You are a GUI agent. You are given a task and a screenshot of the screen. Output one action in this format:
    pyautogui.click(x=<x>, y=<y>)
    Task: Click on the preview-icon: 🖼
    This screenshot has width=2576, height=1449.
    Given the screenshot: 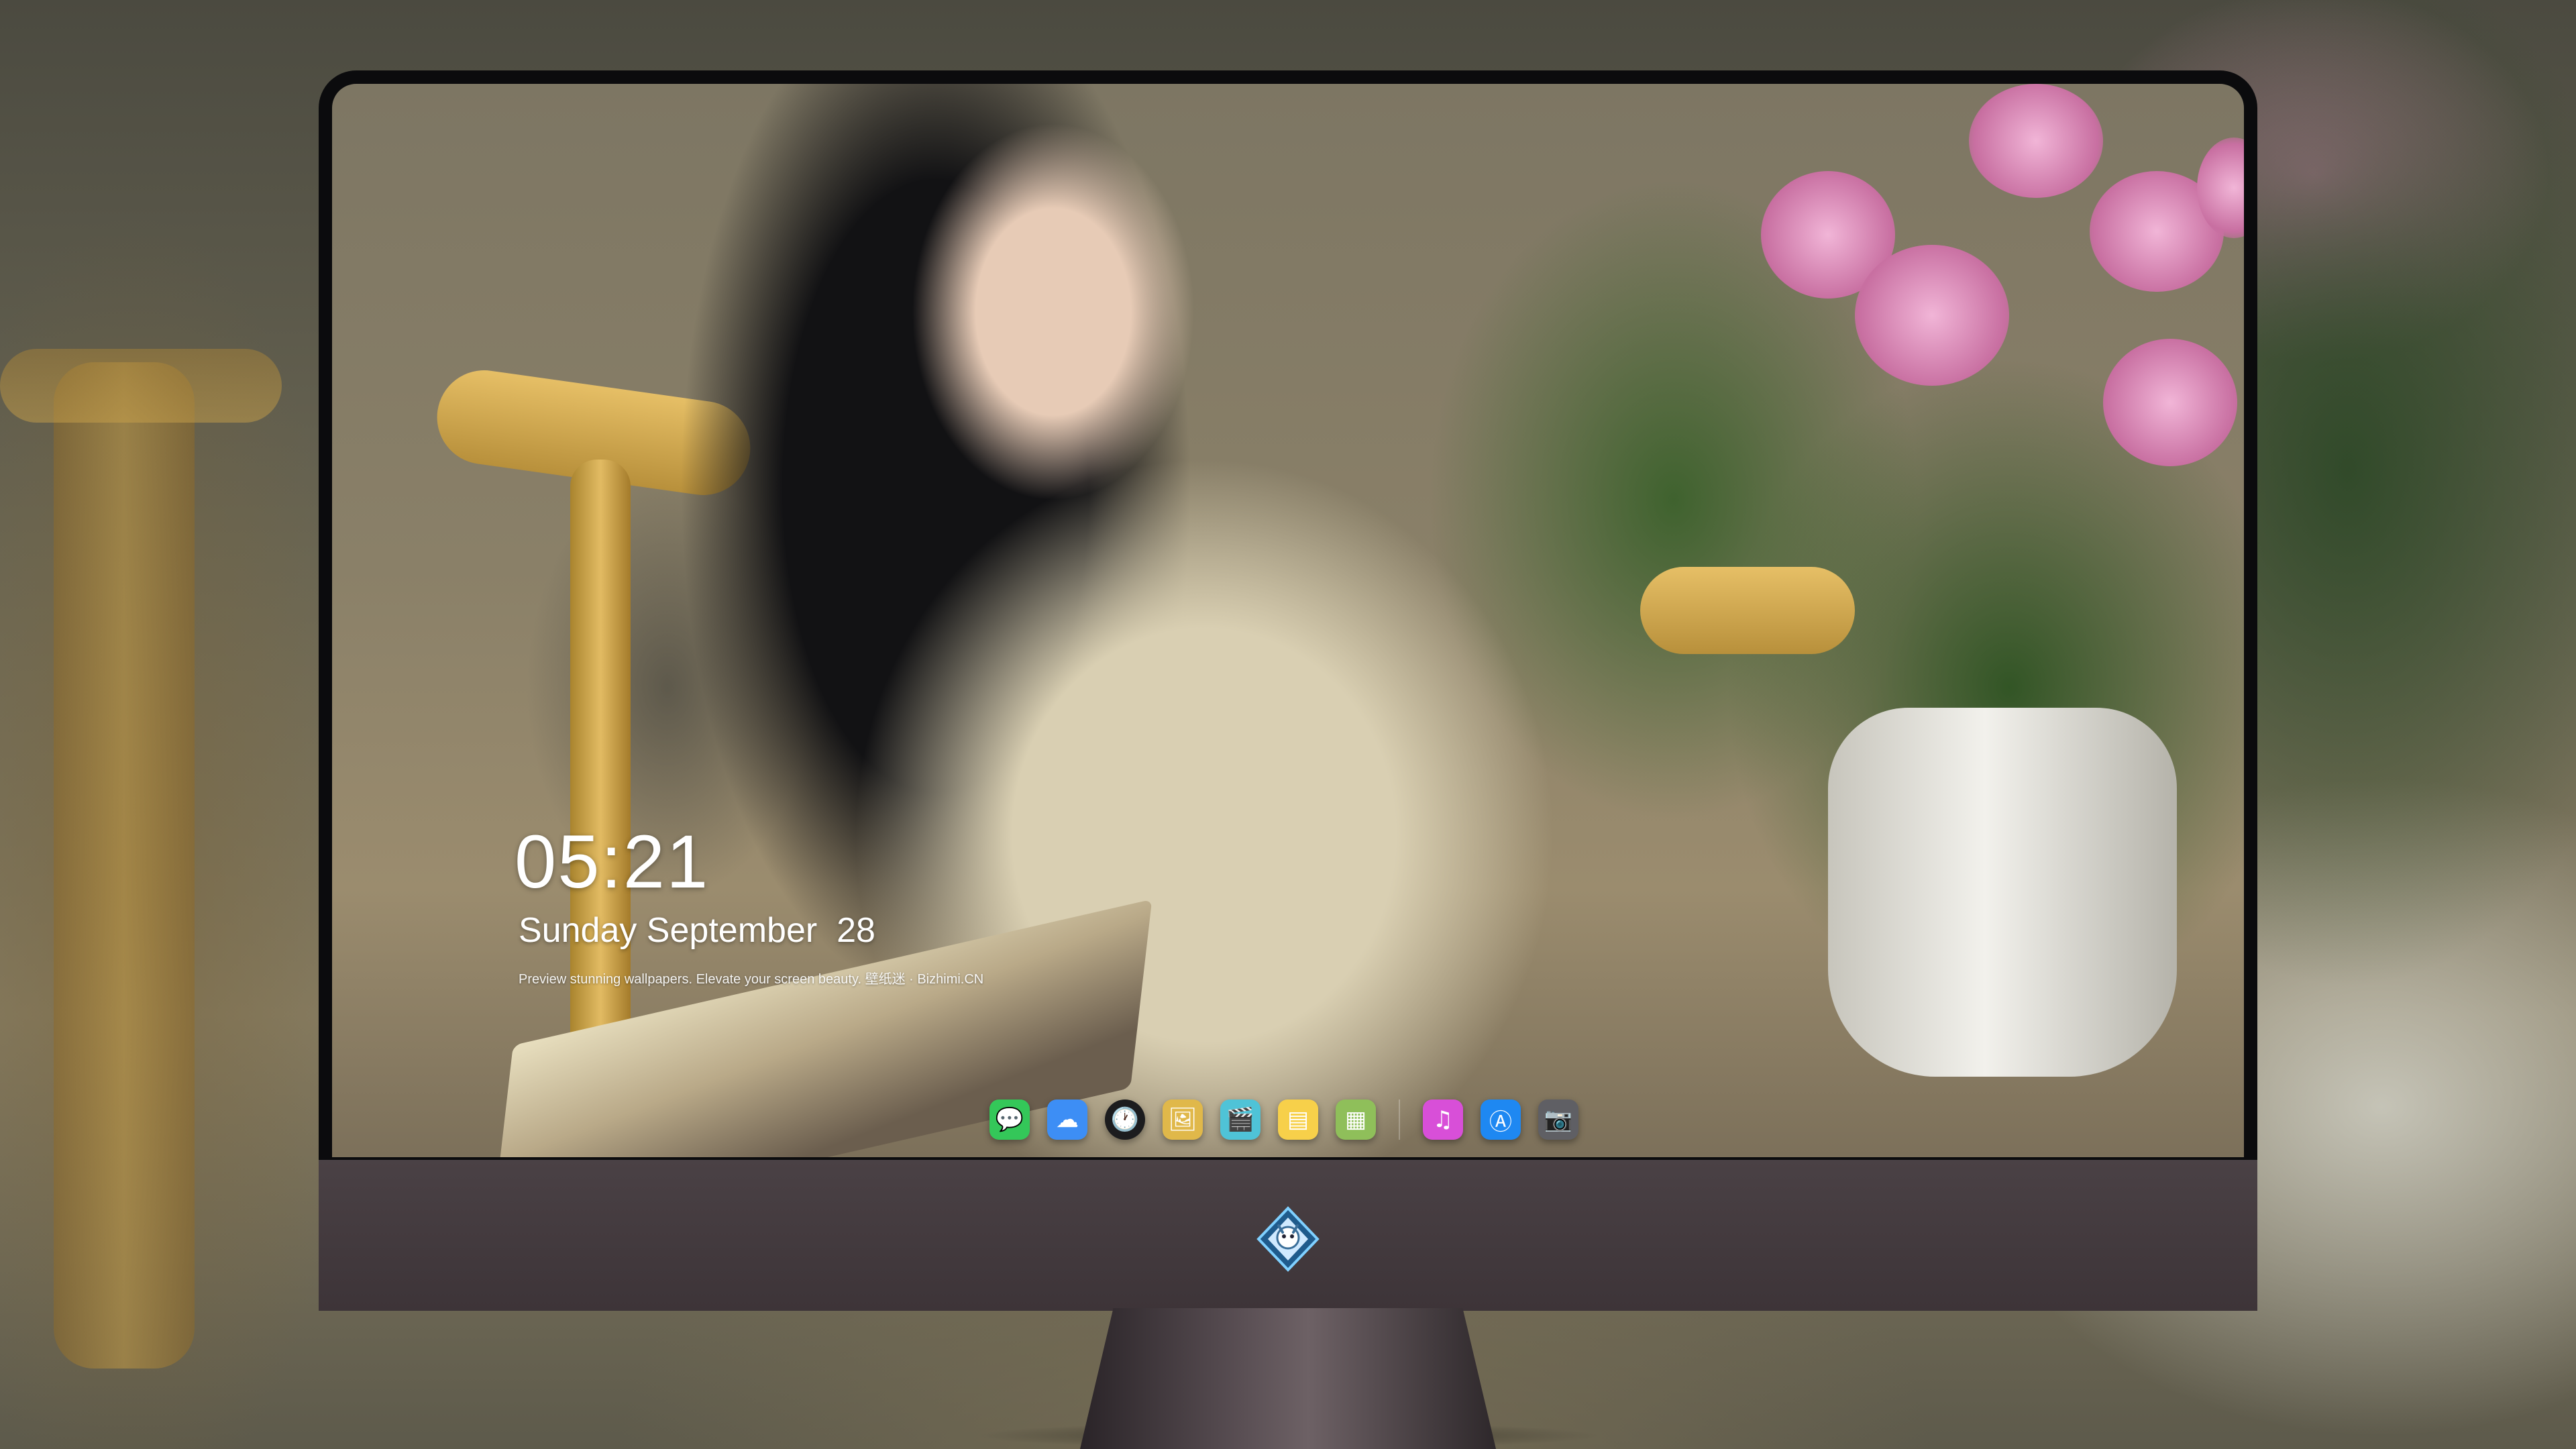 What is the action you would take?
    pyautogui.click(x=1183, y=1119)
    